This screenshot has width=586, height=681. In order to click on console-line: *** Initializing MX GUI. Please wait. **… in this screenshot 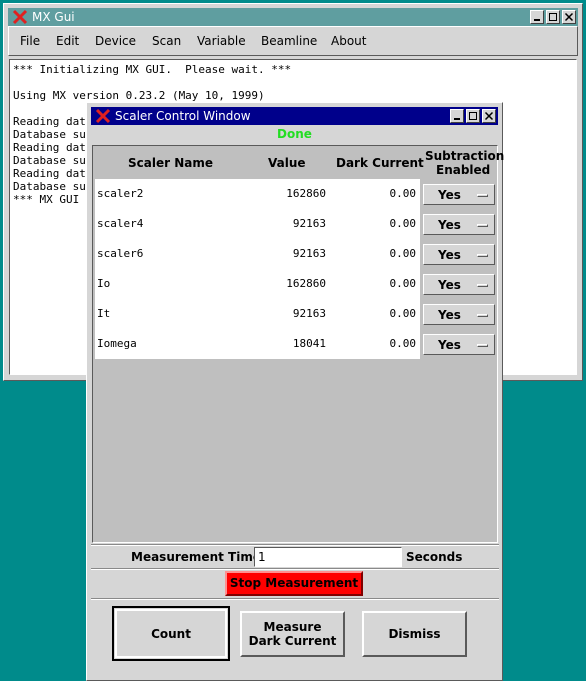, I will do `click(152, 69)`.